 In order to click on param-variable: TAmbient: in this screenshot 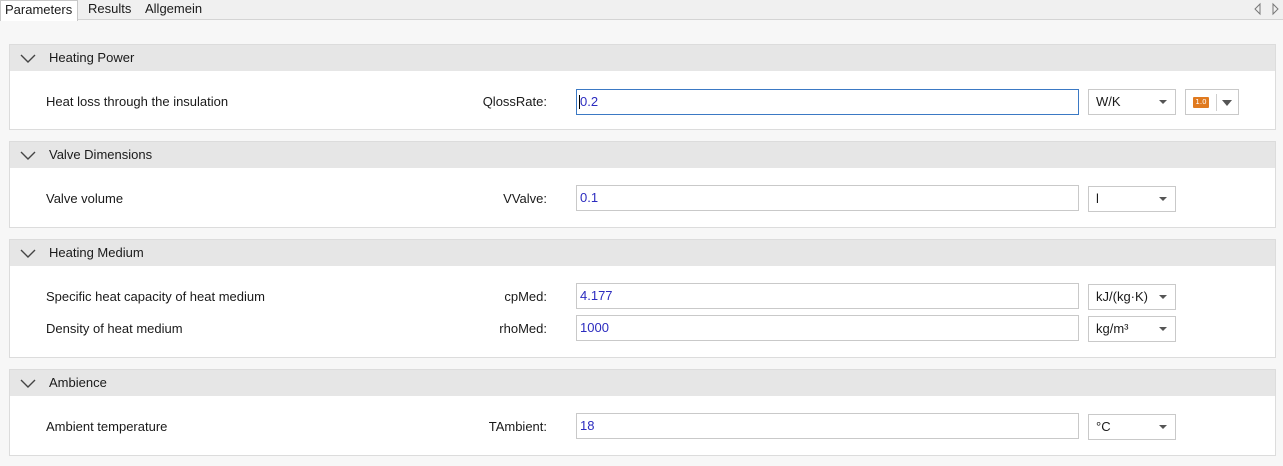, I will do `click(517, 426)`.